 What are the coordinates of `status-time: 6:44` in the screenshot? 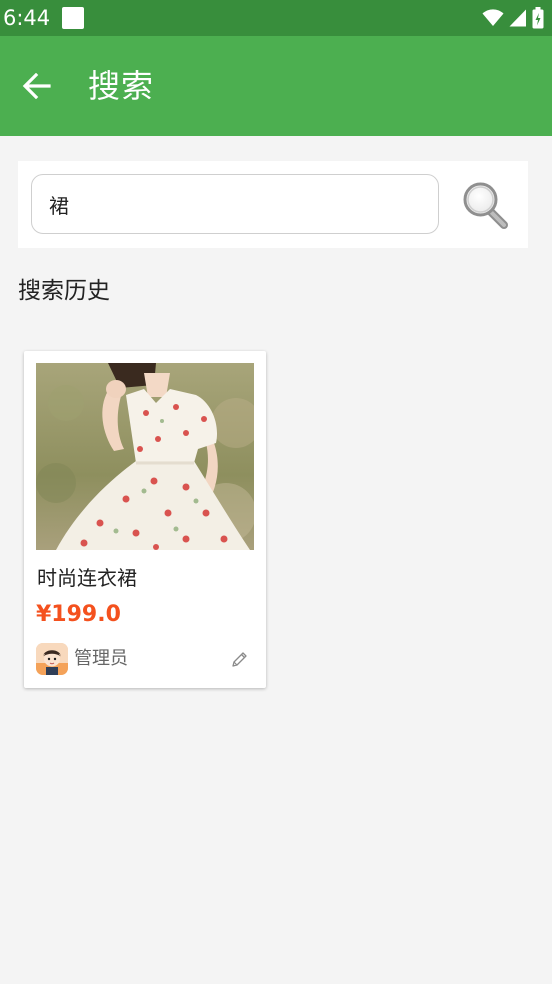 It's located at (27, 18).